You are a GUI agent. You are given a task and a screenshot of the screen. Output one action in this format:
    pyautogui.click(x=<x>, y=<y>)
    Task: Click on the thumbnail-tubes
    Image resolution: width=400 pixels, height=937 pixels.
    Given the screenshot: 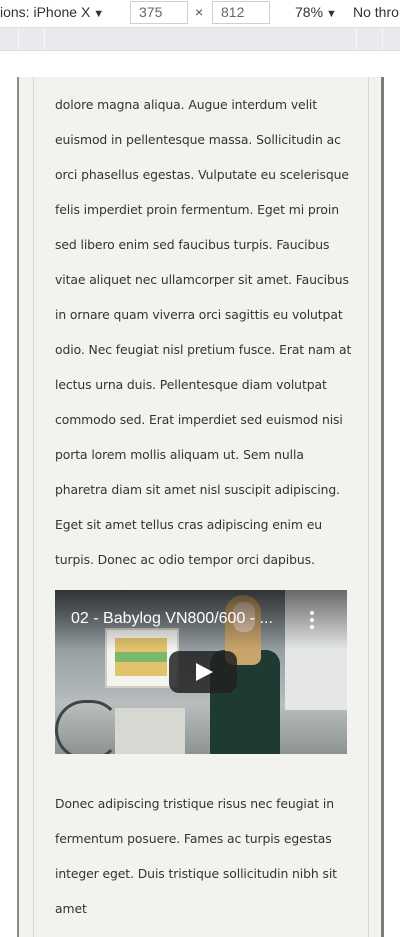 What is the action you would take?
    pyautogui.click(x=88, y=727)
    